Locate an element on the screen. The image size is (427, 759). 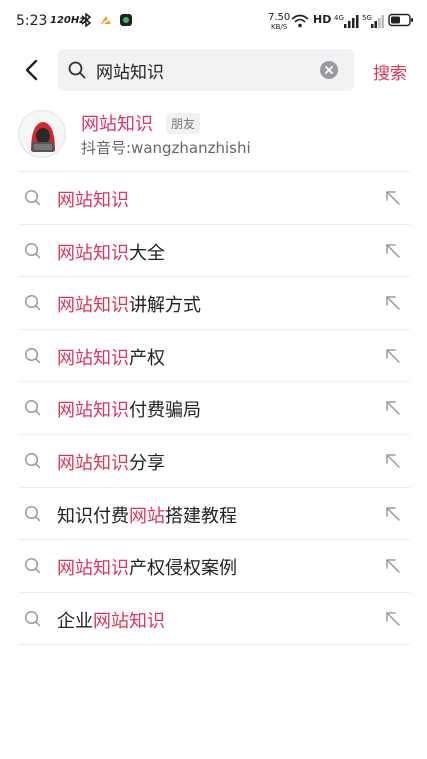
signal-4g-icon: 4G is located at coordinates (346, 21).